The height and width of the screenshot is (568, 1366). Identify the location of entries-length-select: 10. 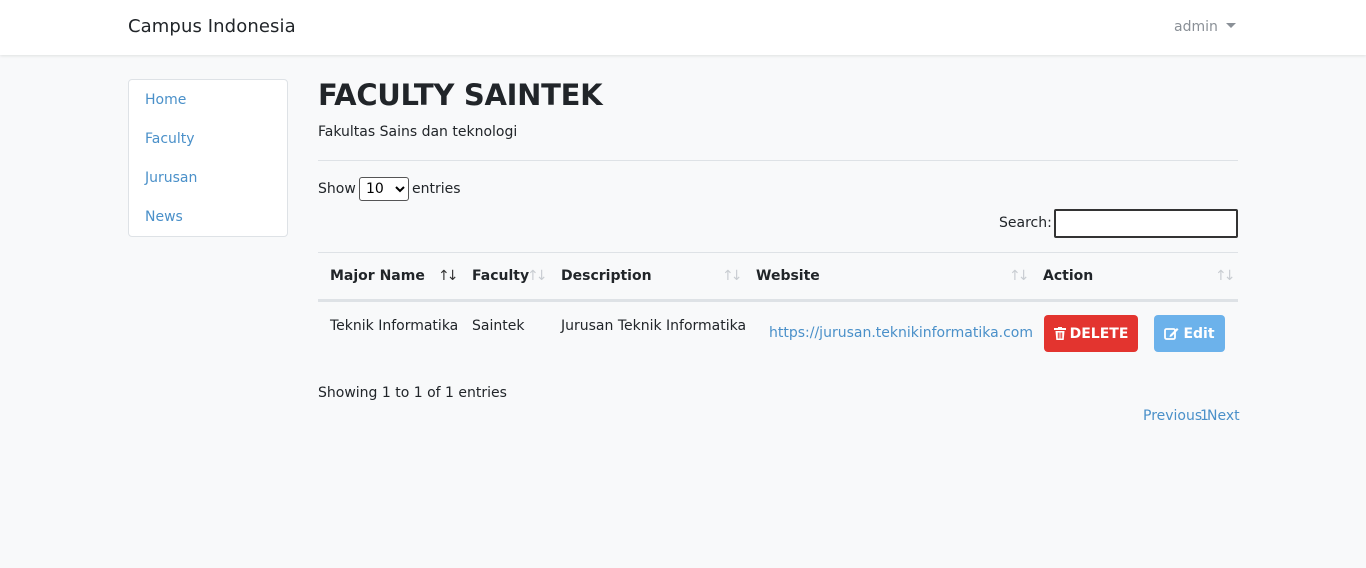
(384, 189).